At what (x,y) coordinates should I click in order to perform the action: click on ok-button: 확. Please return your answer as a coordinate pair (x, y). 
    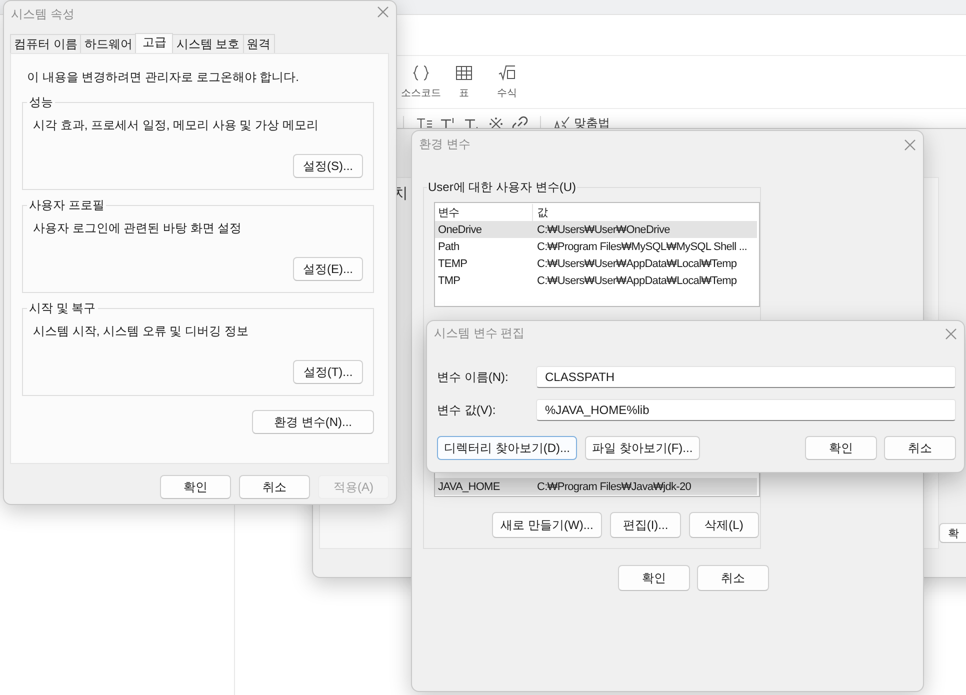
    Looking at the image, I should click on (952, 533).